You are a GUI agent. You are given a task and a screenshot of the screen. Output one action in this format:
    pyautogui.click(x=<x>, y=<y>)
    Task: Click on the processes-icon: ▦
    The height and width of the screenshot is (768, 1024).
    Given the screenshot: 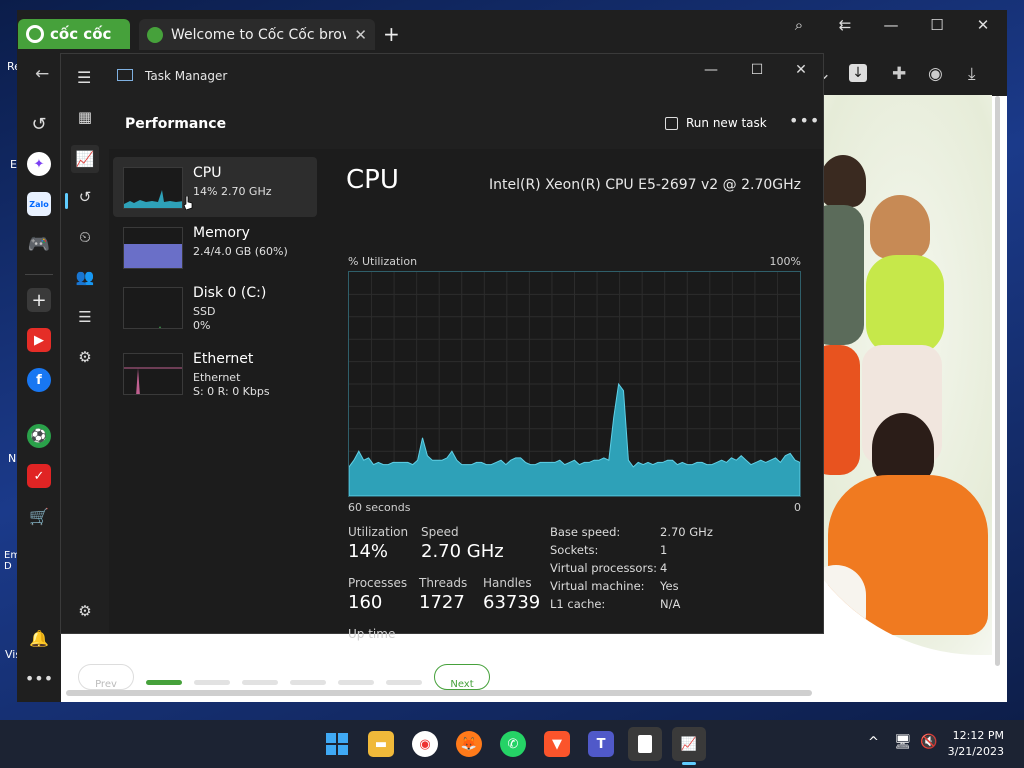 What is the action you would take?
    pyautogui.click(x=85, y=117)
    